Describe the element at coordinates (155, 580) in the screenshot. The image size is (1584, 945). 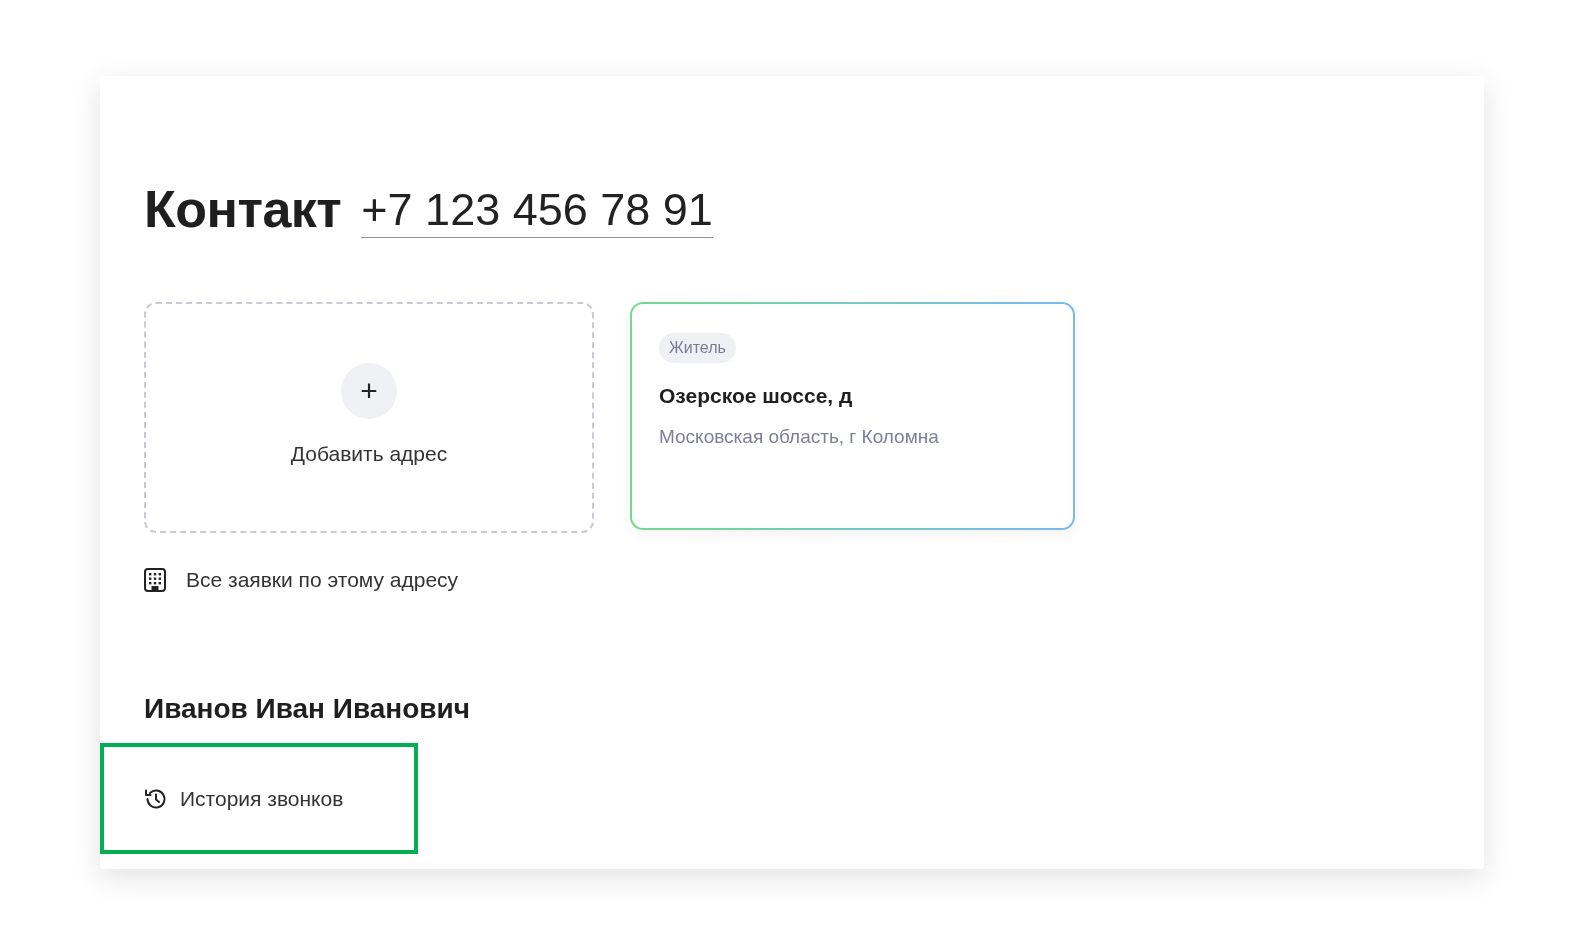
I see `building-icon` at that location.